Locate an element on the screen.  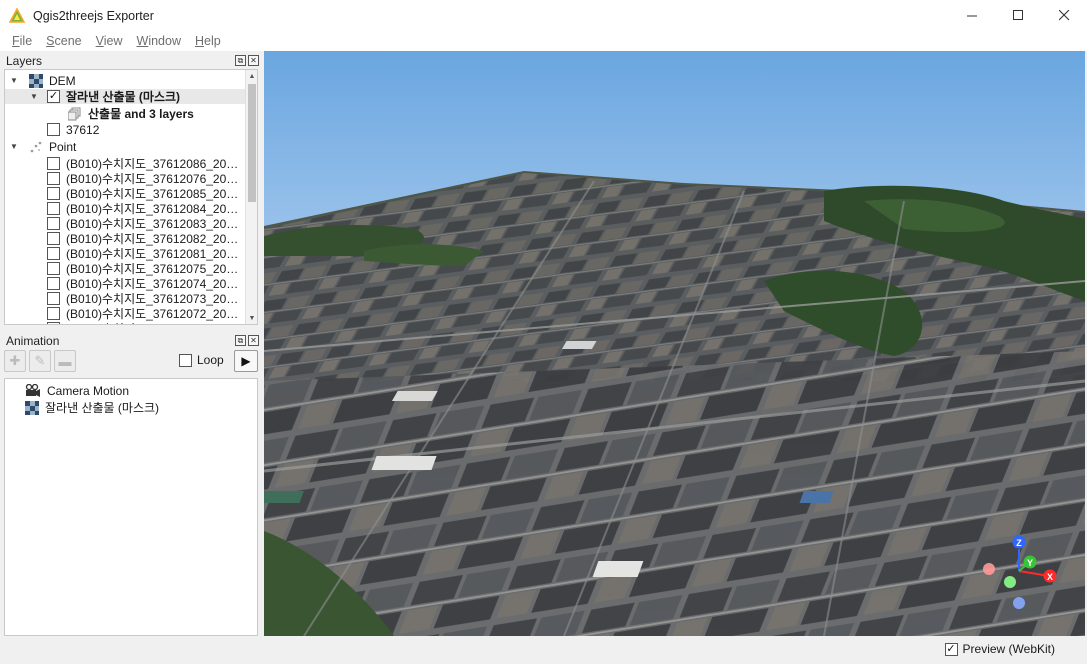
layers-scrollbar: ▲ ▼ is located at coordinates (251, 197).